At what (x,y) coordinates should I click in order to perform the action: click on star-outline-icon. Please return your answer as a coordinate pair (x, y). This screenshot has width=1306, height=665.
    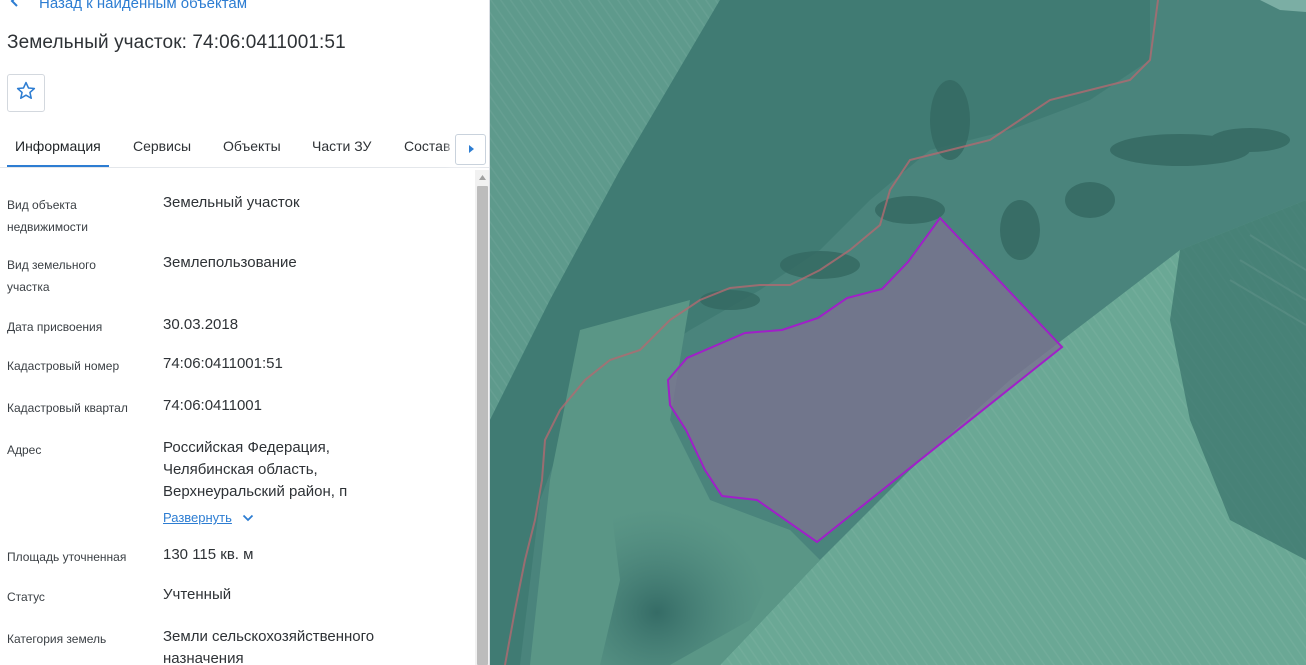
    Looking at the image, I should click on (26, 93).